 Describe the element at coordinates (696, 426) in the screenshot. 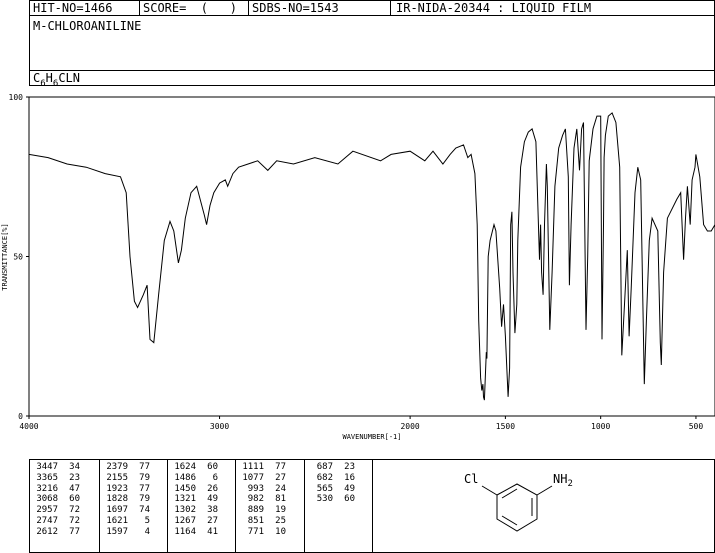

I see `x-tick-label: 500` at that location.